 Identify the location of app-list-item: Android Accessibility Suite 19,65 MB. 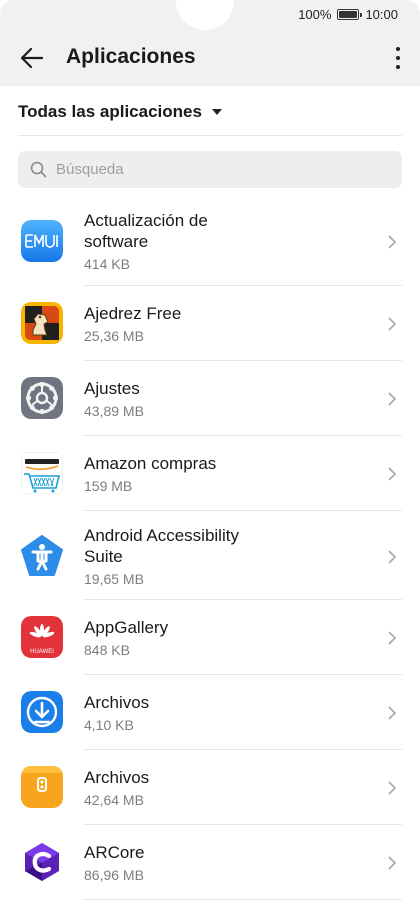
(210, 555).